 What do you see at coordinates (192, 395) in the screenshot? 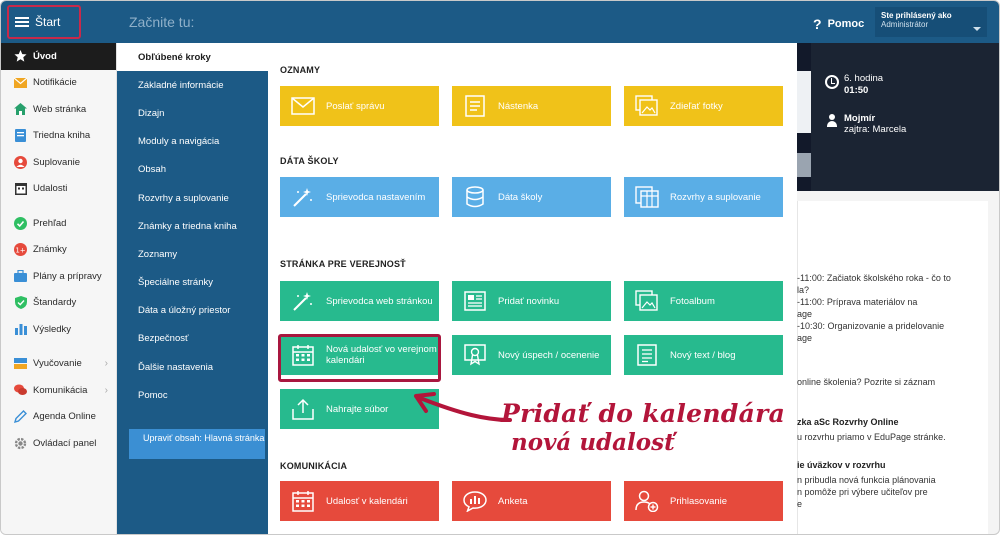
I see `menu-item-pomoc: Pomoc` at bounding box center [192, 395].